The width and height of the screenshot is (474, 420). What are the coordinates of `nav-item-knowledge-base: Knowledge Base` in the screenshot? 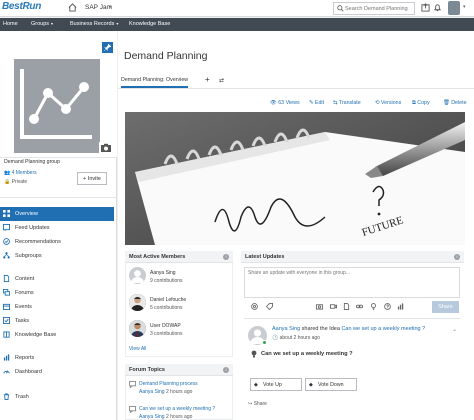 It's located at (149, 24).